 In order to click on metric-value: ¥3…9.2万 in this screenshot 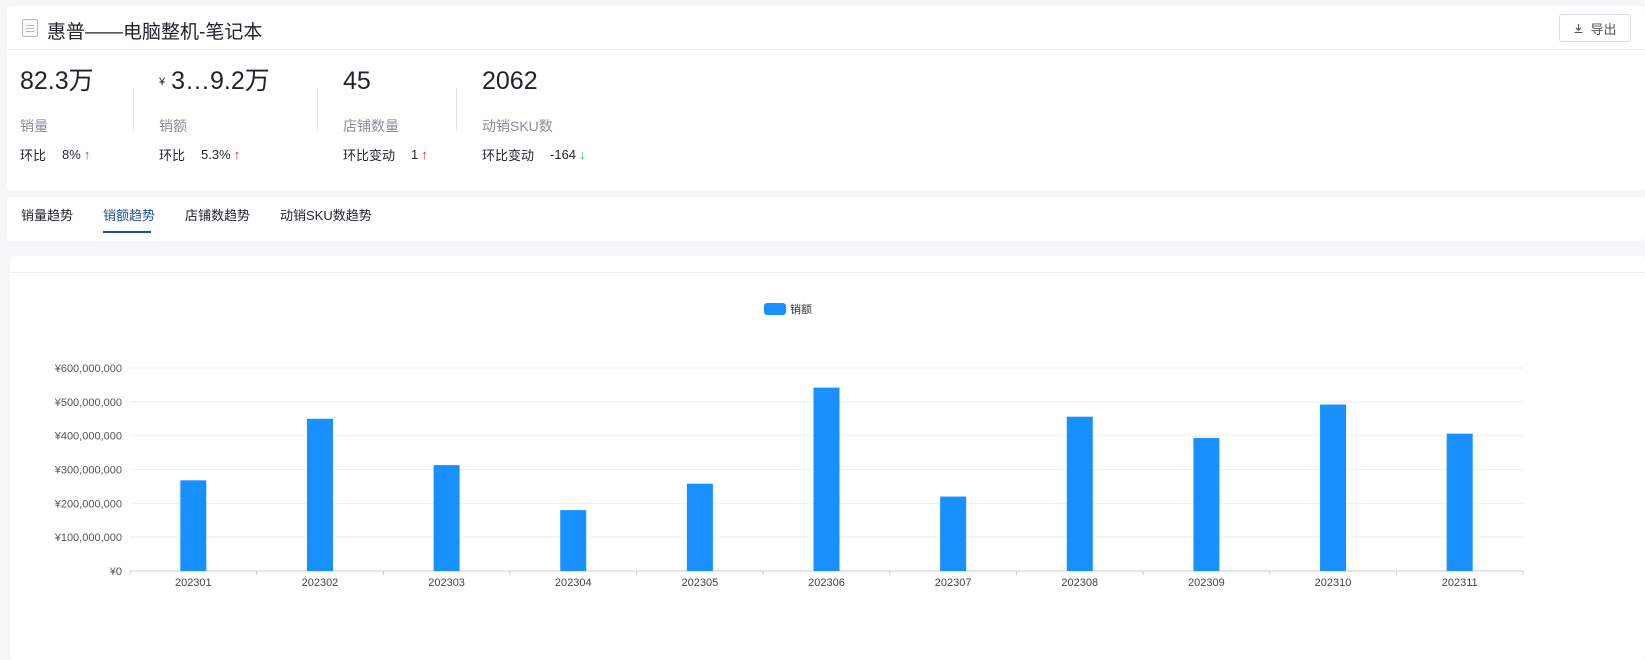, I will do `click(214, 81)`.